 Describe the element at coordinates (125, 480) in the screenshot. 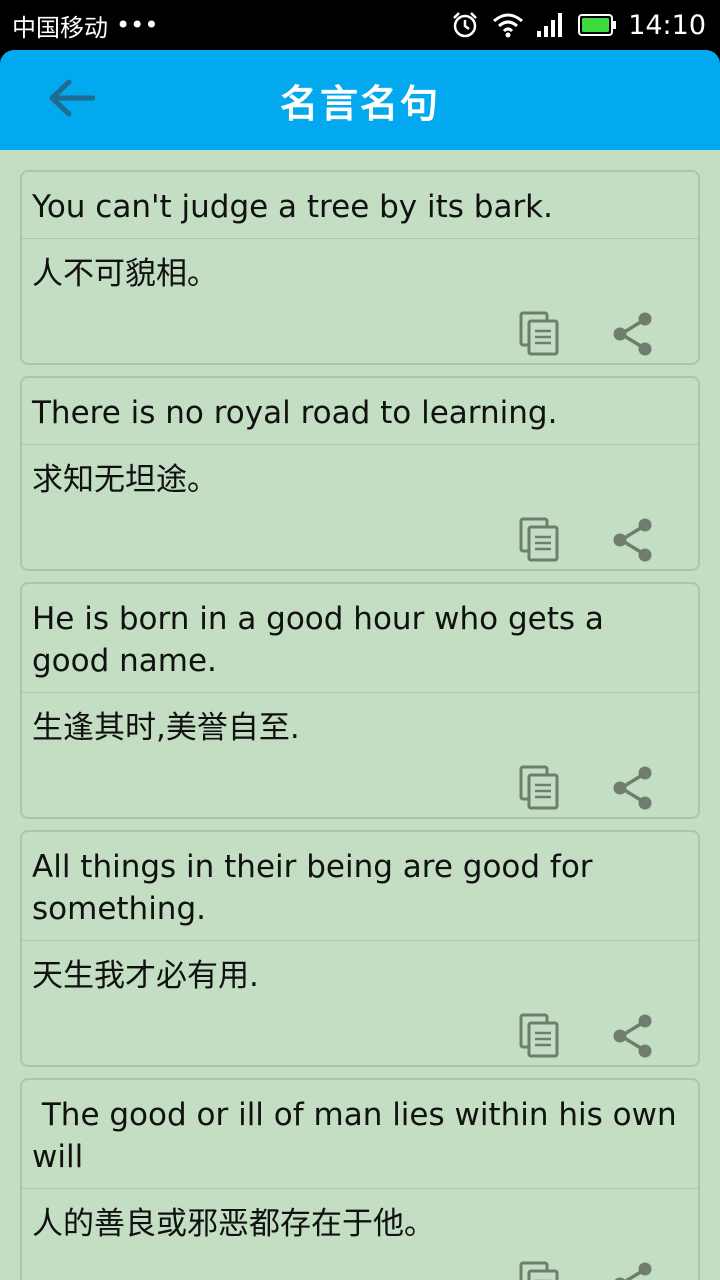

I see `quote-chinese: 求知无坦途。` at that location.